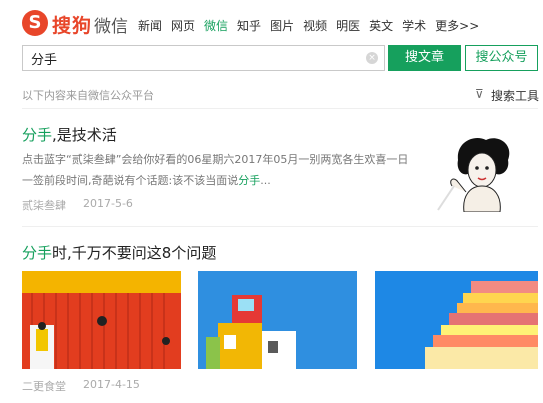 The width and height of the screenshot is (543, 403). Describe the element at coordinates (501, 58) in the screenshot. I see `search-accounts-button: 搜公众号` at that location.